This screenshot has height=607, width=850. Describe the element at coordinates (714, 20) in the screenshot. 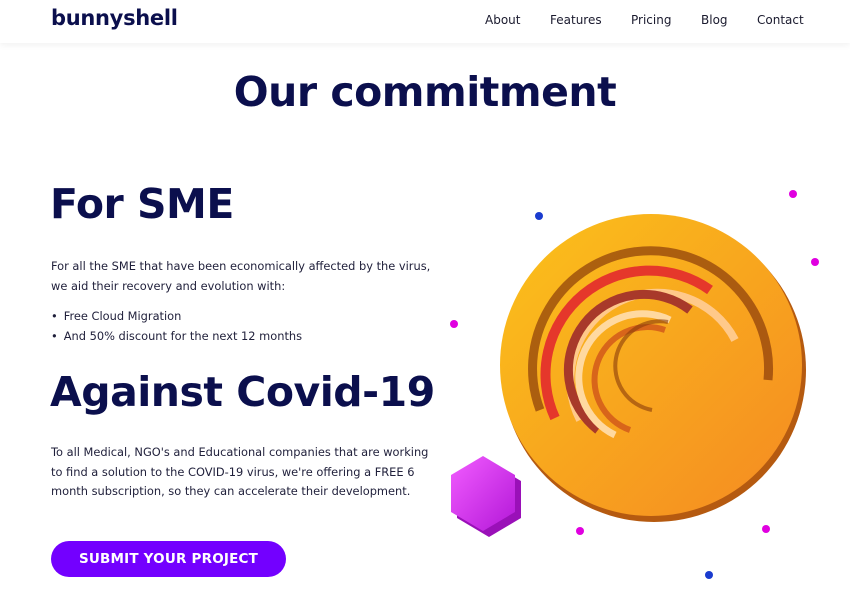

I see `nav-item-blog: Blog` at that location.